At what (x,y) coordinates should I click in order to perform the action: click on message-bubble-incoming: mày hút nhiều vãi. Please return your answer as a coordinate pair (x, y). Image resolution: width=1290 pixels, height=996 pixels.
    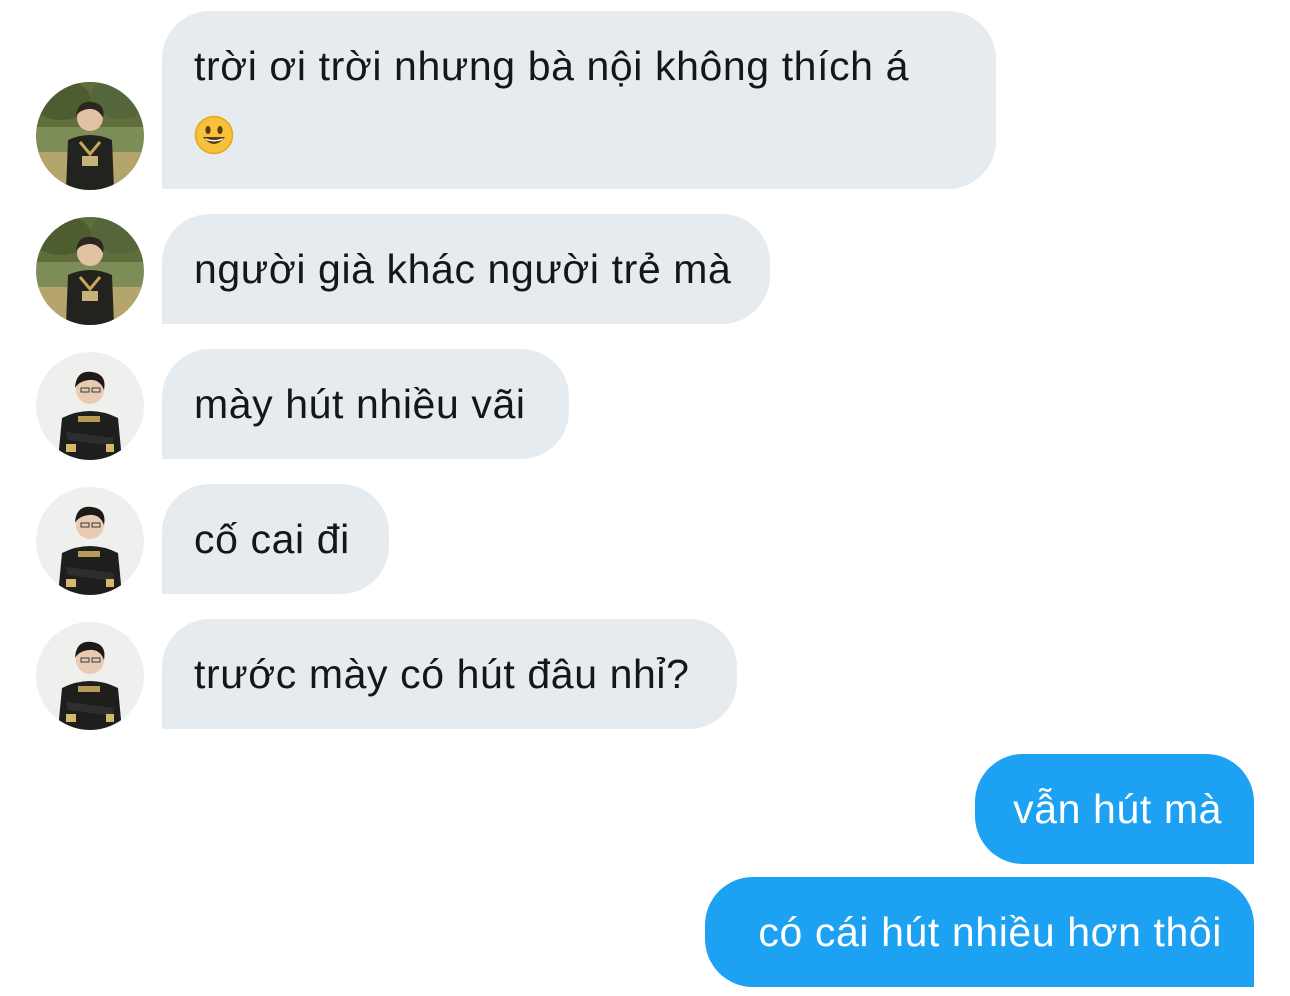
    Looking at the image, I should click on (365, 404).